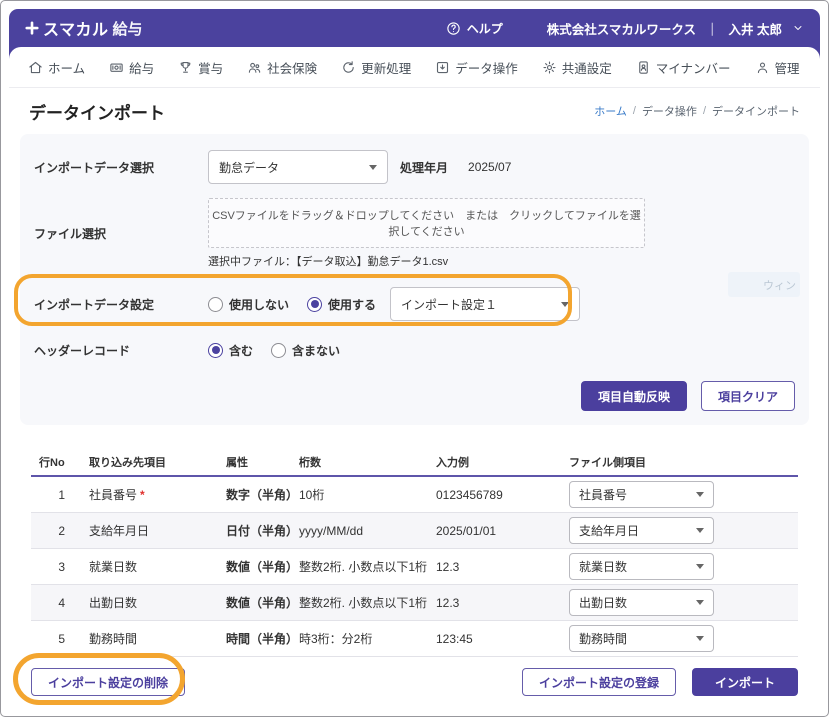  I want to click on radio-option-exclude: 含まない, so click(305, 350).